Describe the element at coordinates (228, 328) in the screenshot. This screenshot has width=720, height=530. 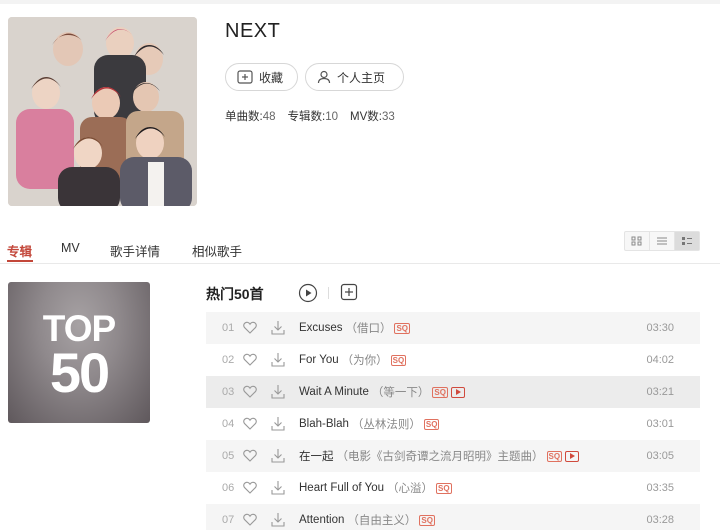
I see `track-number: 01` at that location.